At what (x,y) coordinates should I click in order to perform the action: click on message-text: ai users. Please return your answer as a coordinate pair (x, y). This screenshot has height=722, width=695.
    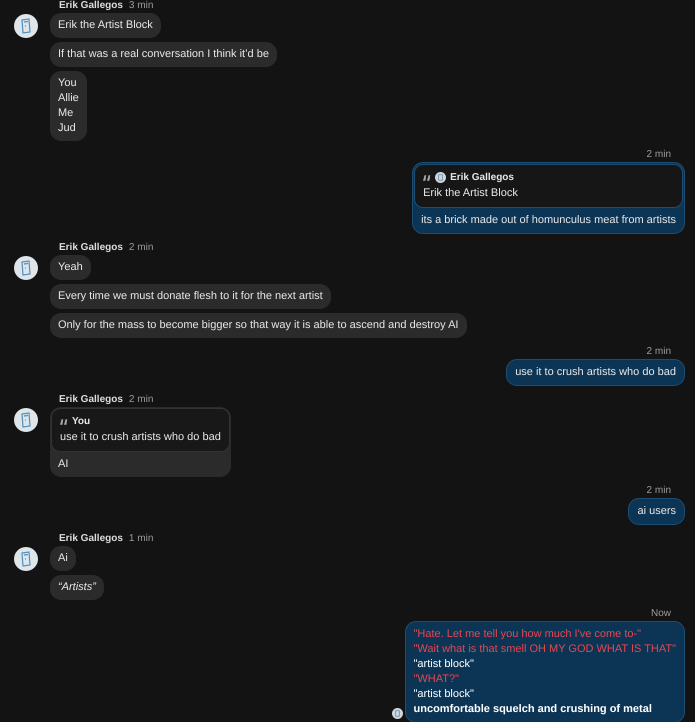
    Looking at the image, I should click on (656, 511).